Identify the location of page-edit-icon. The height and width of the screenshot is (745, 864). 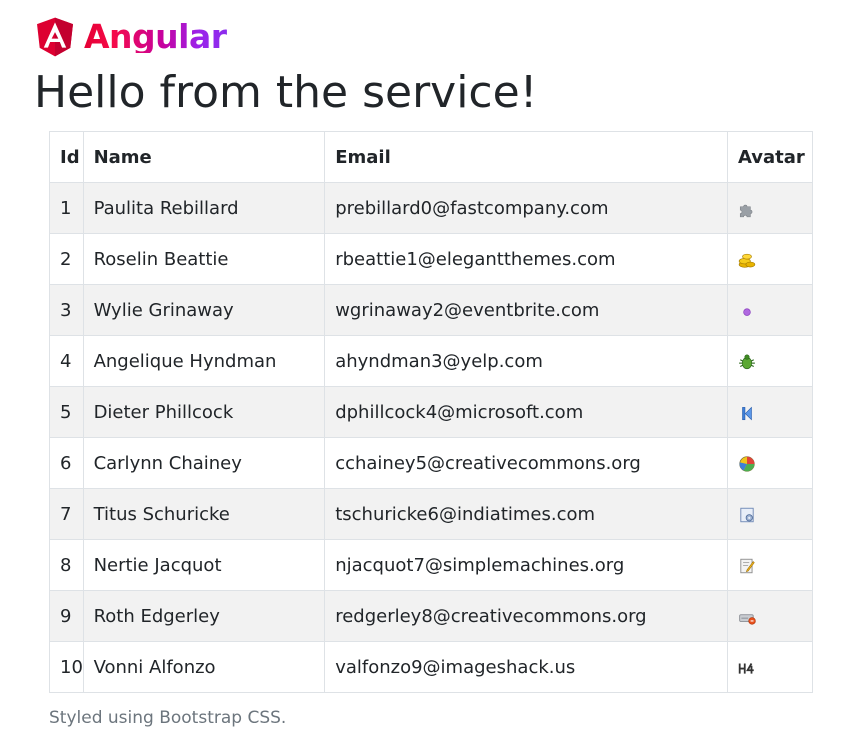
(747, 565).